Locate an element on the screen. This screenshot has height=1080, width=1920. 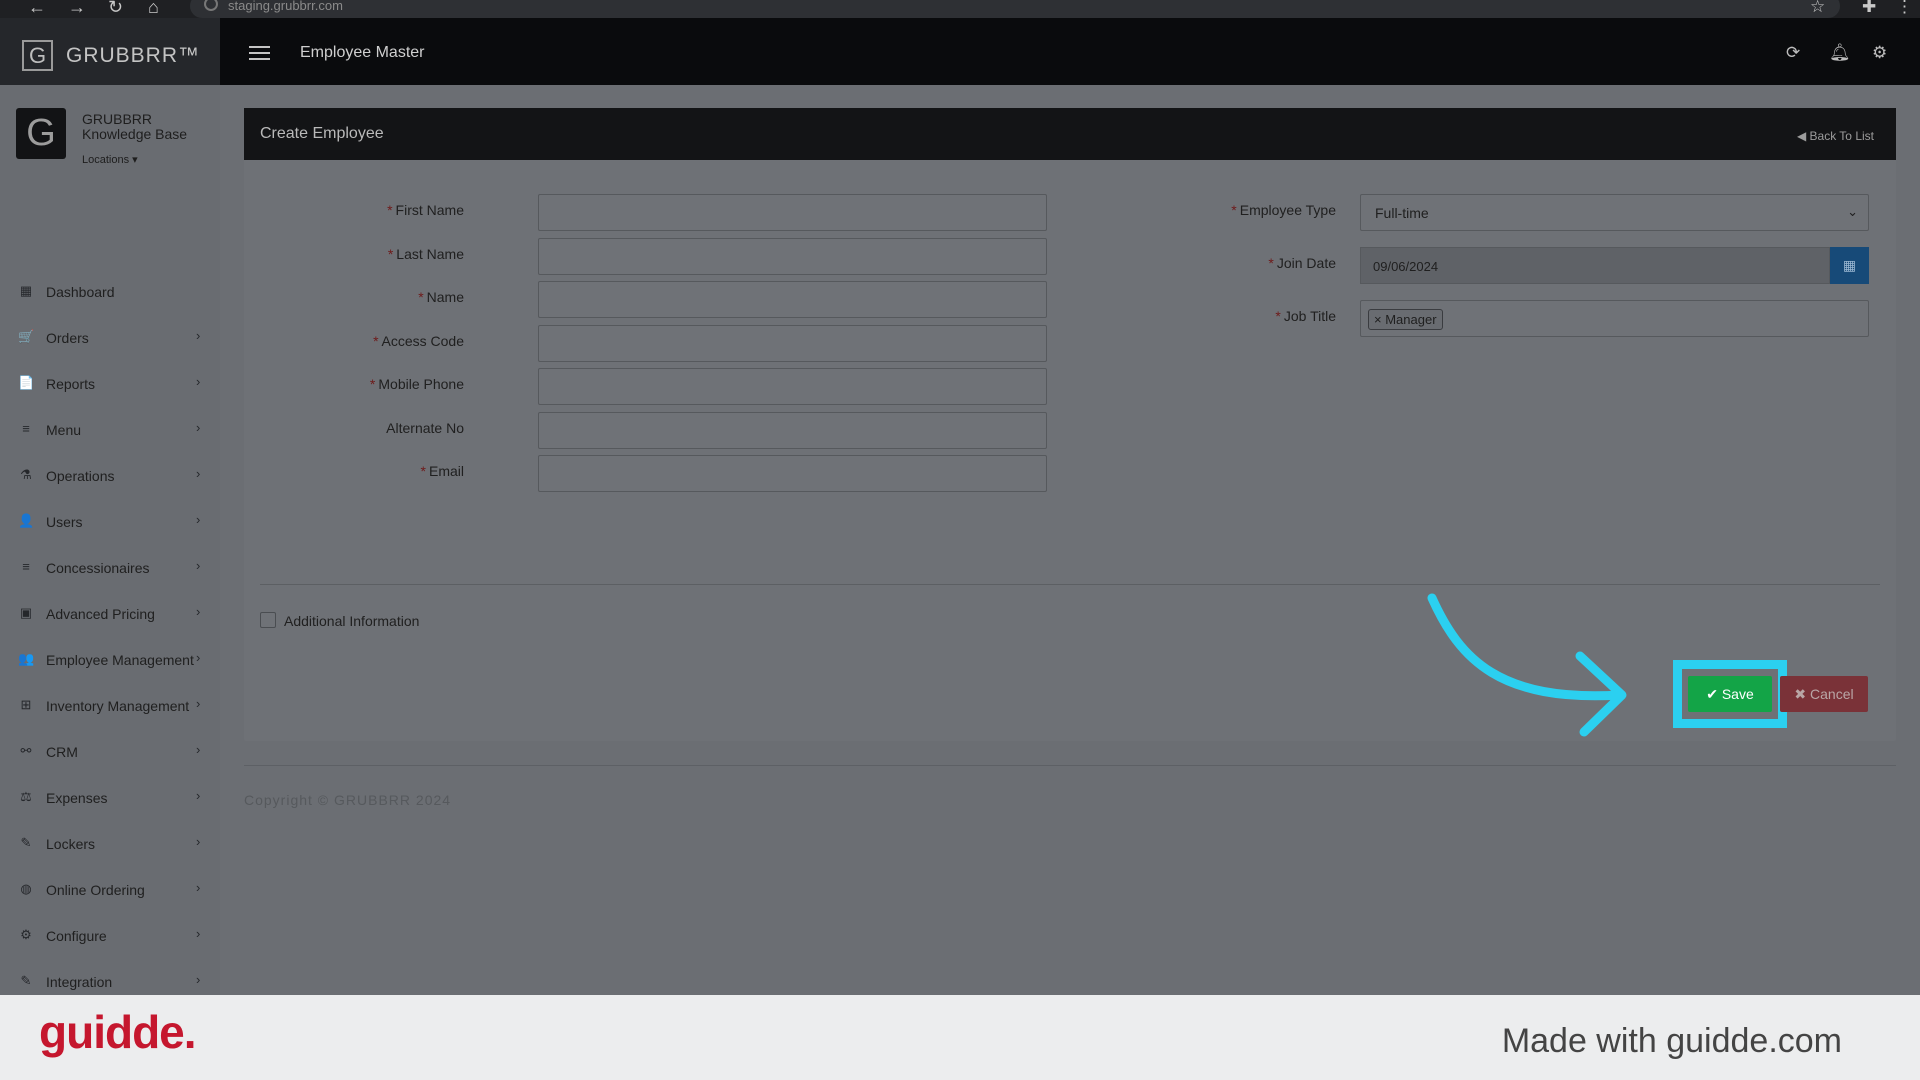
alternate-no-label: Alternate No is located at coordinates (425, 428).